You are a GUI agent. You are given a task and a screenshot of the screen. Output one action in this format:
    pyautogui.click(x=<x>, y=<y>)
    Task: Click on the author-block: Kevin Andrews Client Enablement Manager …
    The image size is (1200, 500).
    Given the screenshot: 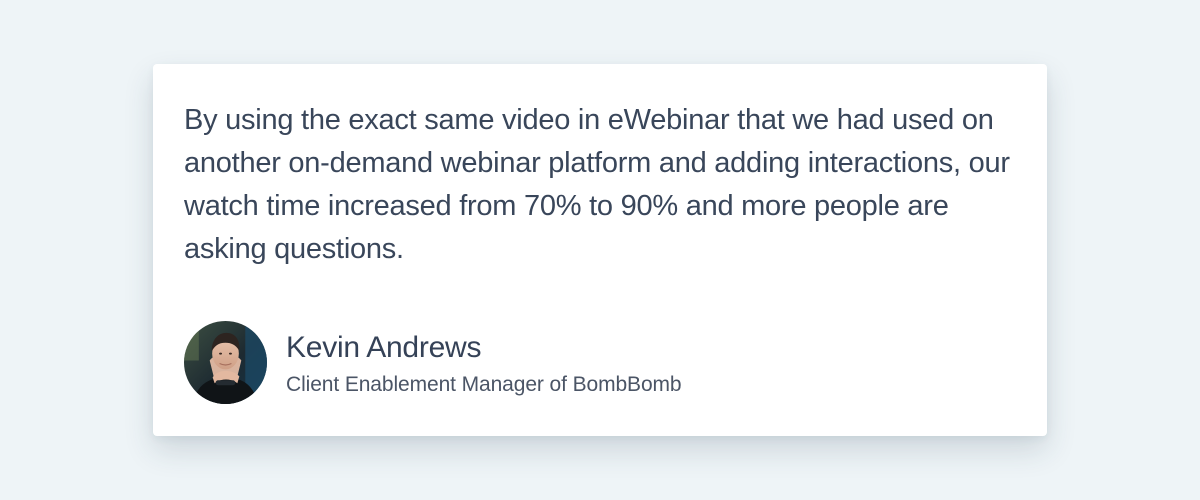 What is the action you would take?
    pyautogui.click(x=433, y=362)
    